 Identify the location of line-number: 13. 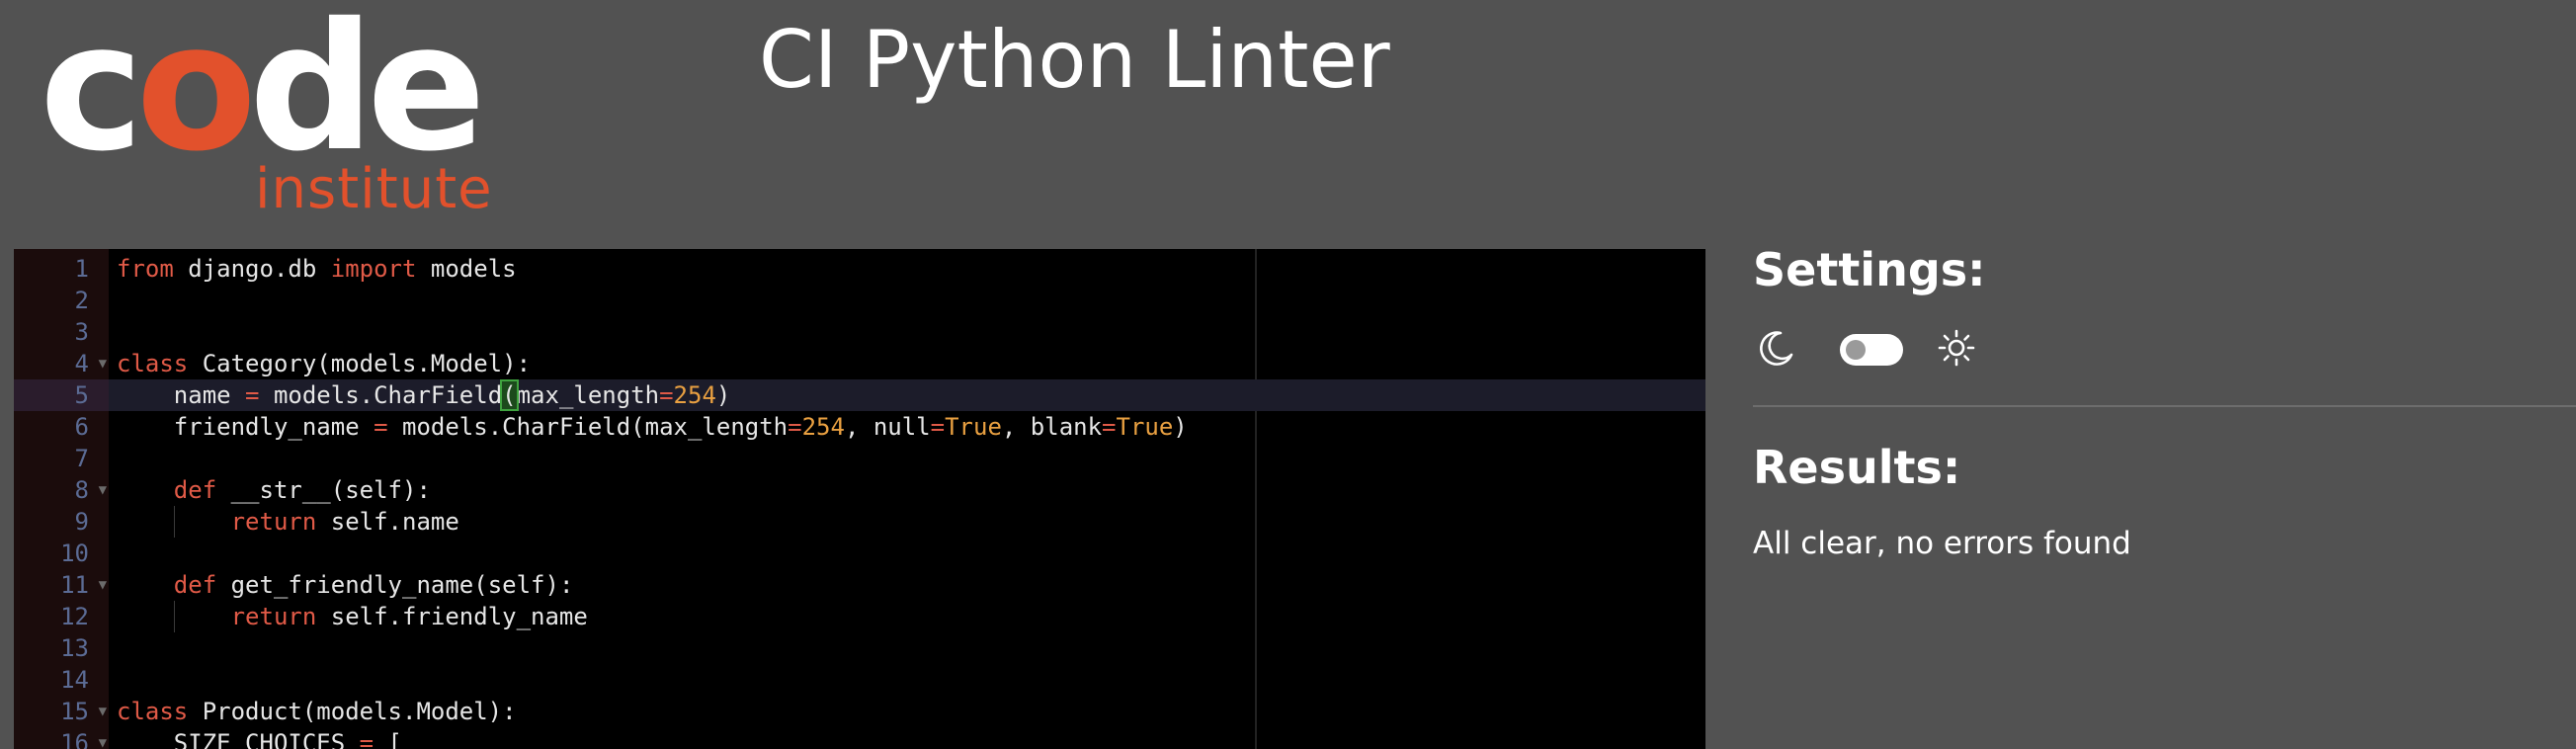
(74, 648).